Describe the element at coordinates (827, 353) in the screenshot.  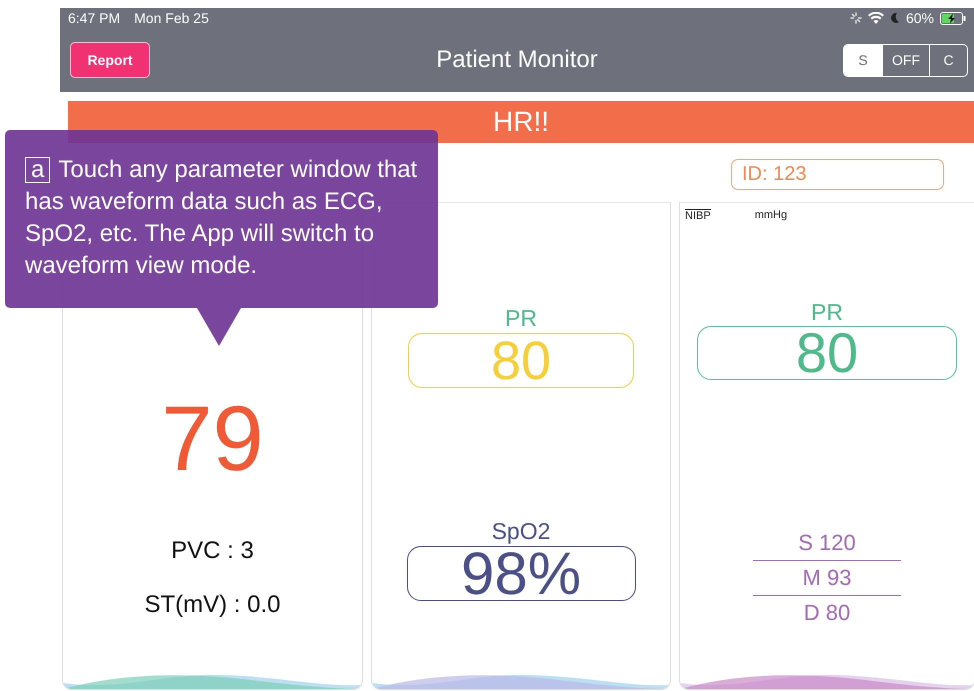
I see `pulse-rate-value: 80` at that location.